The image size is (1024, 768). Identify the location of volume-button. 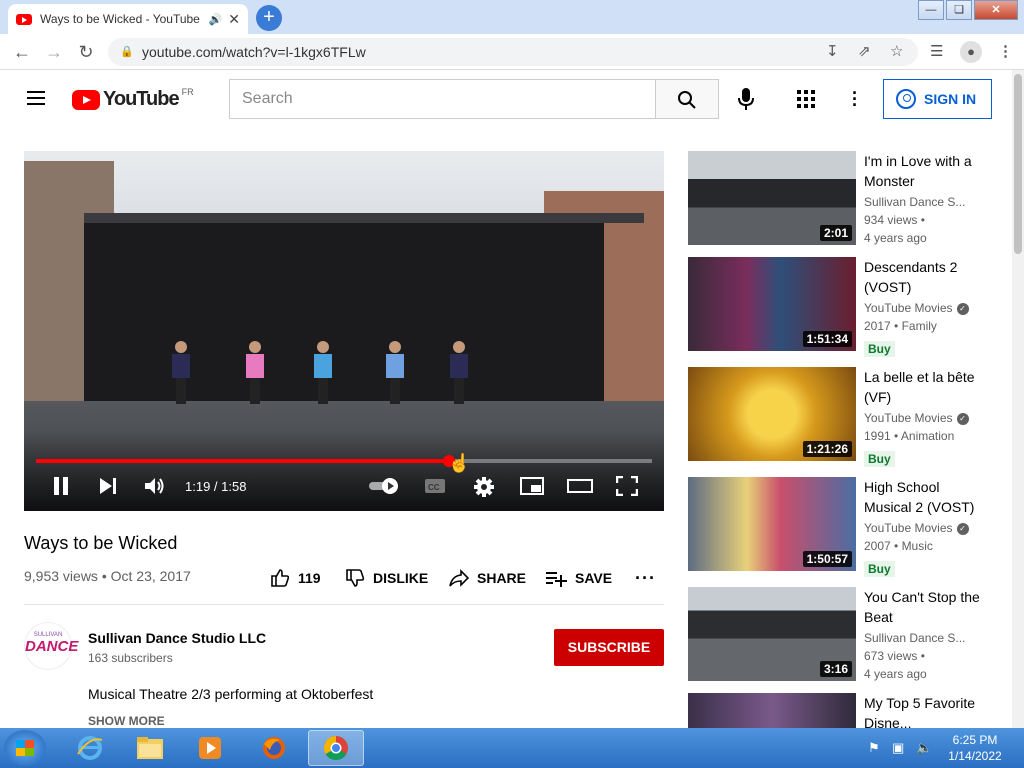
(155, 488).